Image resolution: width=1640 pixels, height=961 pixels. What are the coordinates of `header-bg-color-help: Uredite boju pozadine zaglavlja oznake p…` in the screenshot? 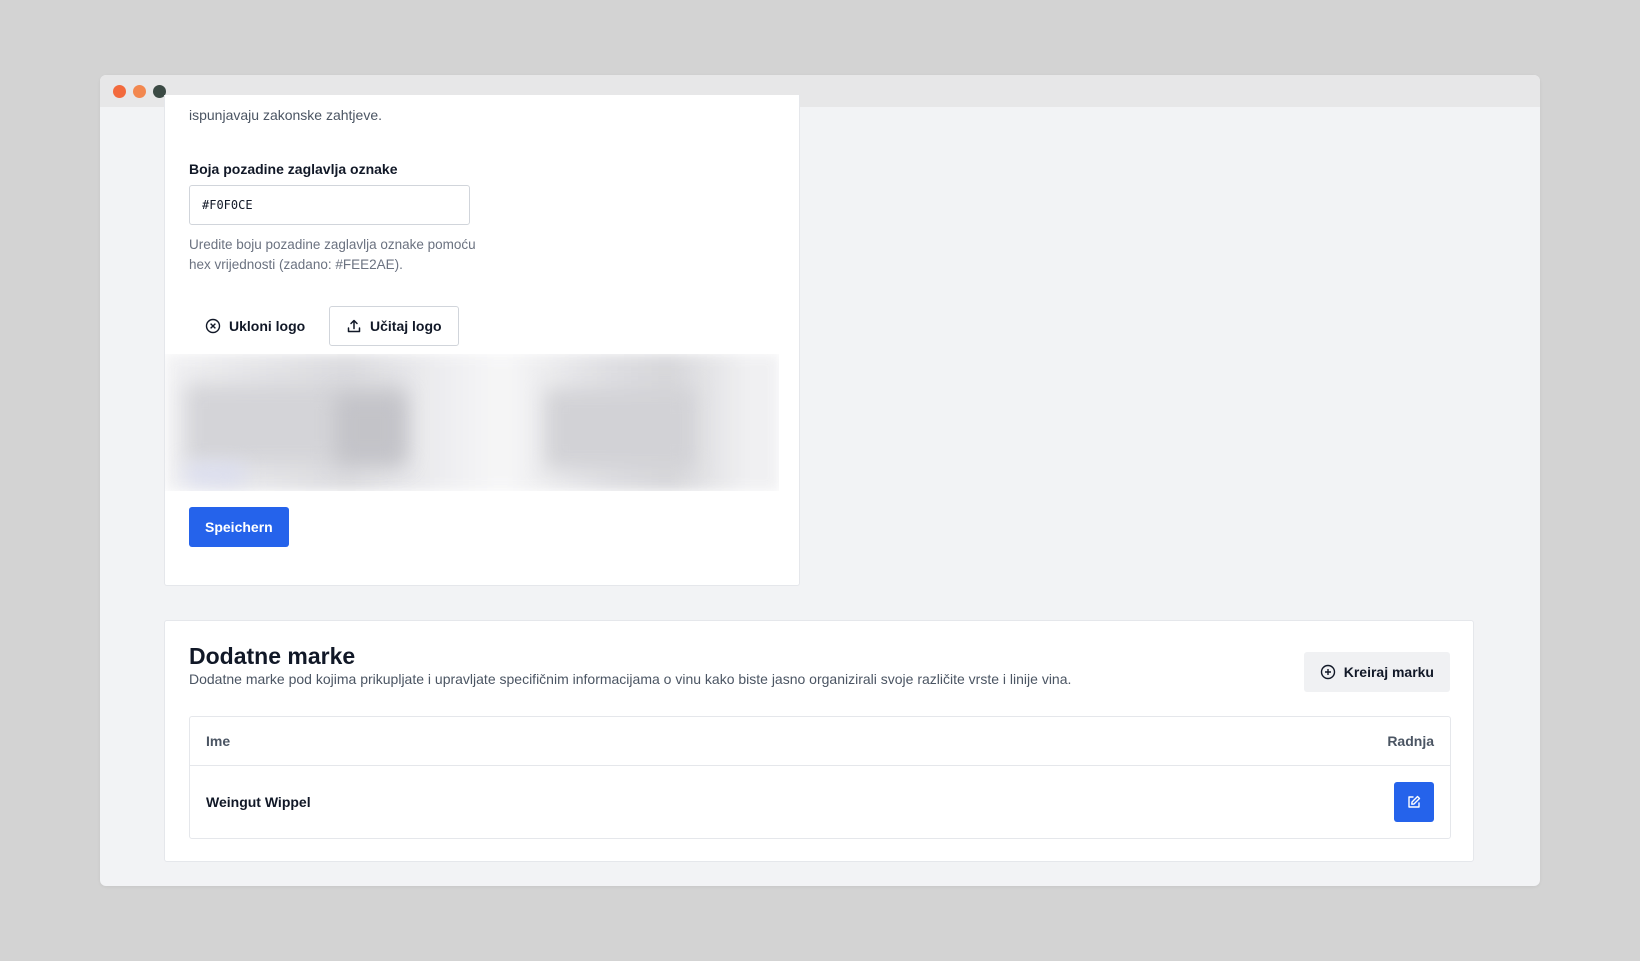 It's located at (332, 254).